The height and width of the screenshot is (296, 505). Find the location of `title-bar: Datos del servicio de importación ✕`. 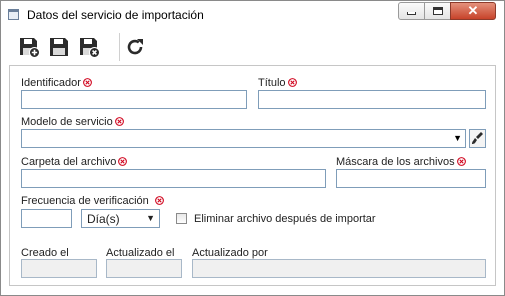

title-bar: Datos del servicio de importación ✕ is located at coordinates (252, 15).